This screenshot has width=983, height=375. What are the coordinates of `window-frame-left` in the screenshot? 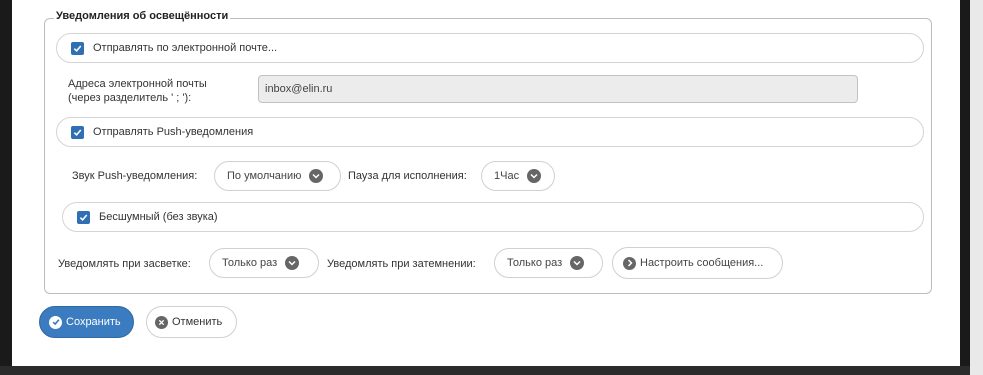 It's located at (6, 187).